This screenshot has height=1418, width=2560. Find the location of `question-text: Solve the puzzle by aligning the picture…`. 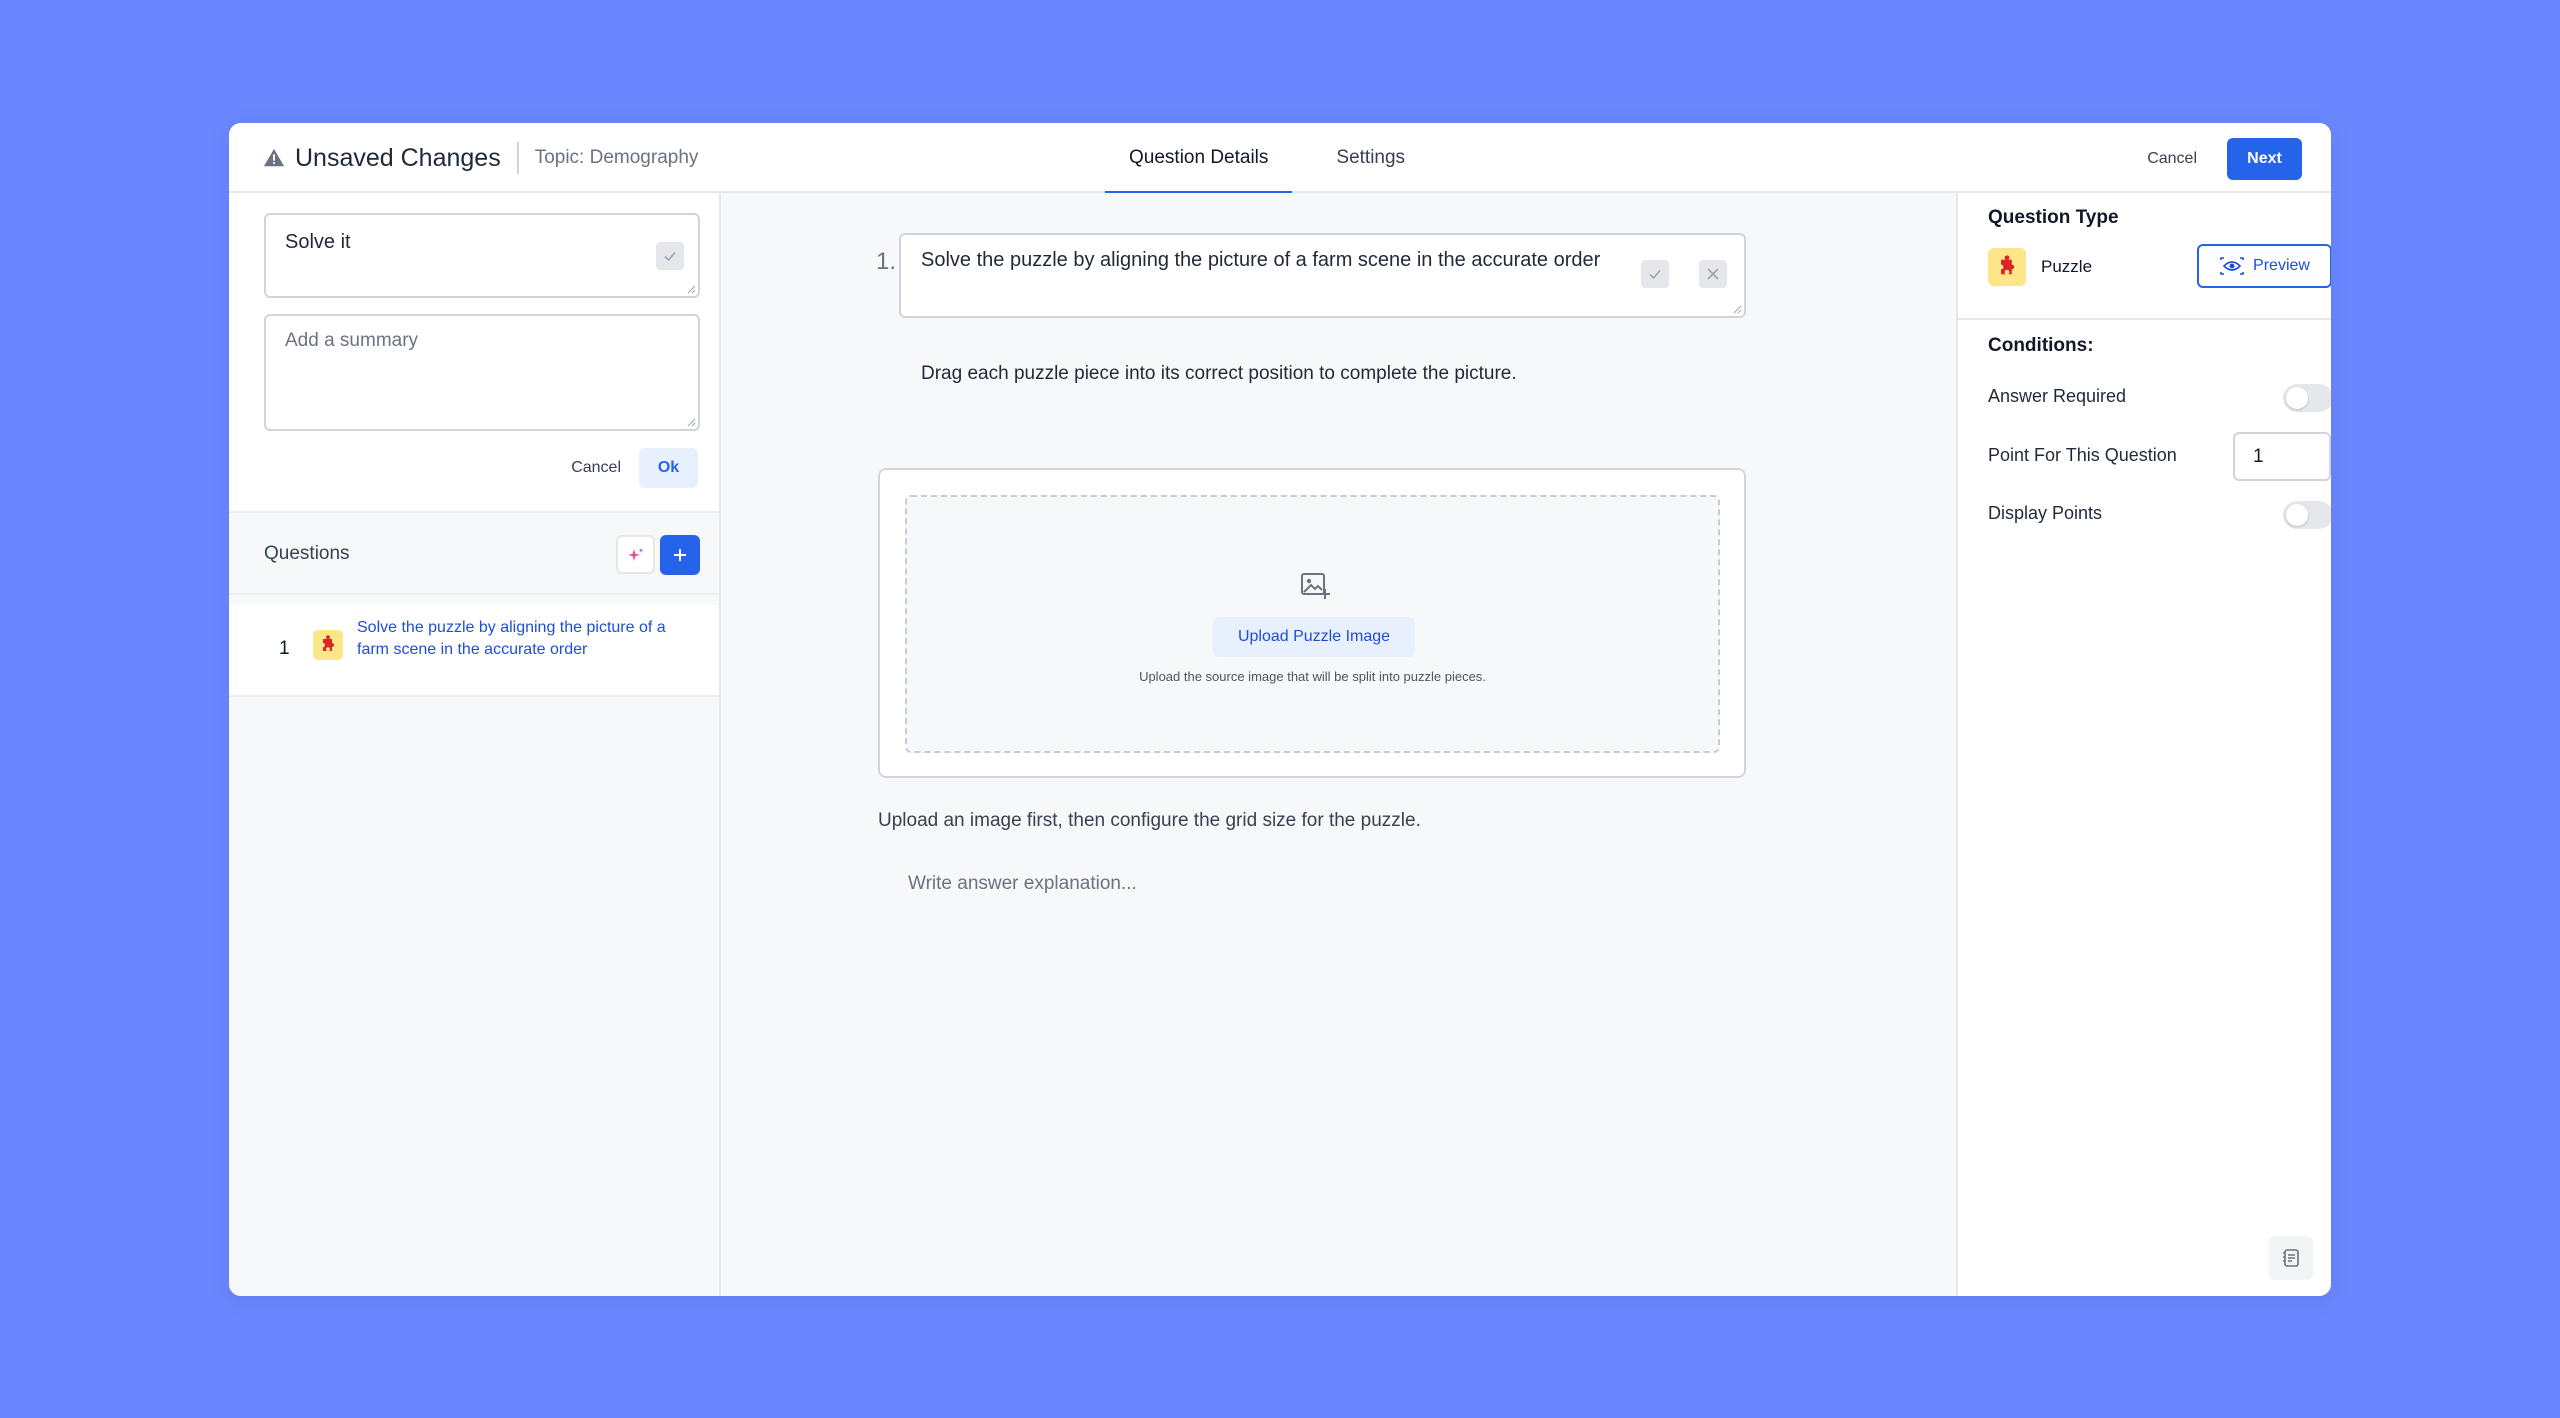

question-text: Solve the puzzle by aligning the picture… is located at coordinates (1261, 260).